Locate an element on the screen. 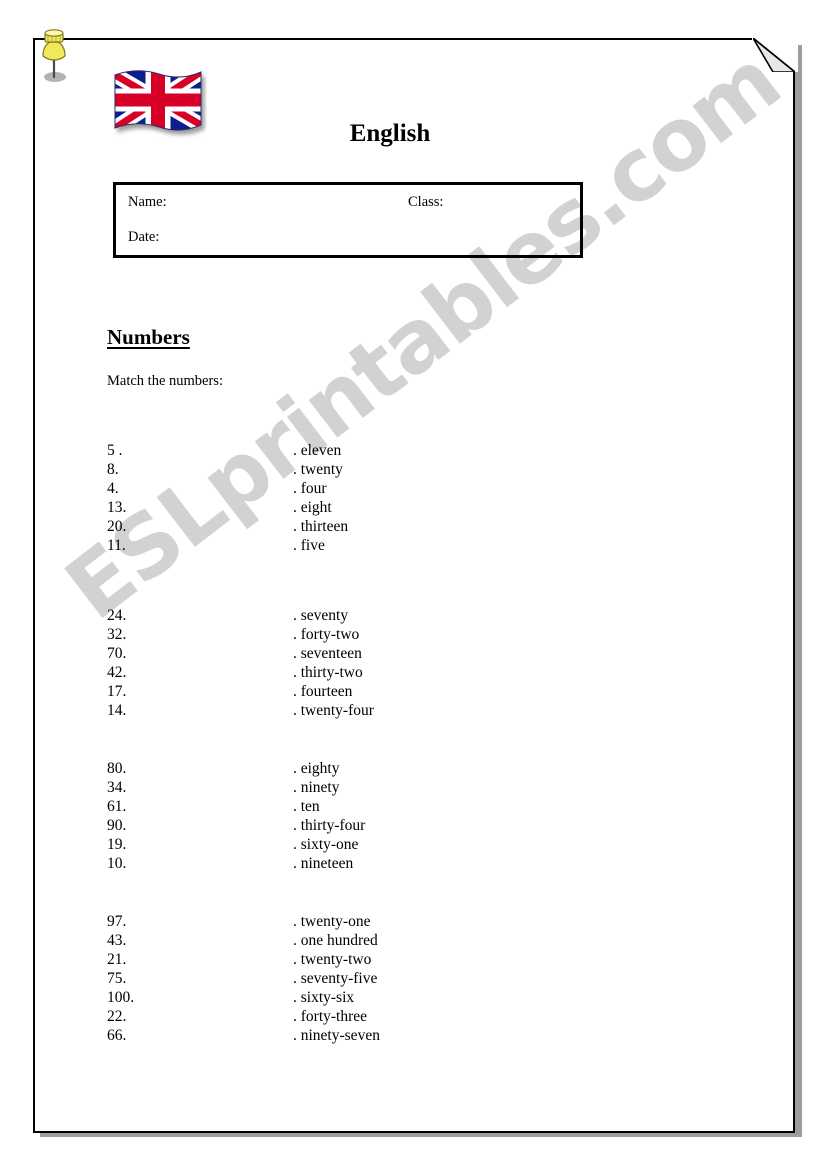 The height and width of the screenshot is (1169, 826). matching-row: 8. . twenty is located at coordinates (413, 469).